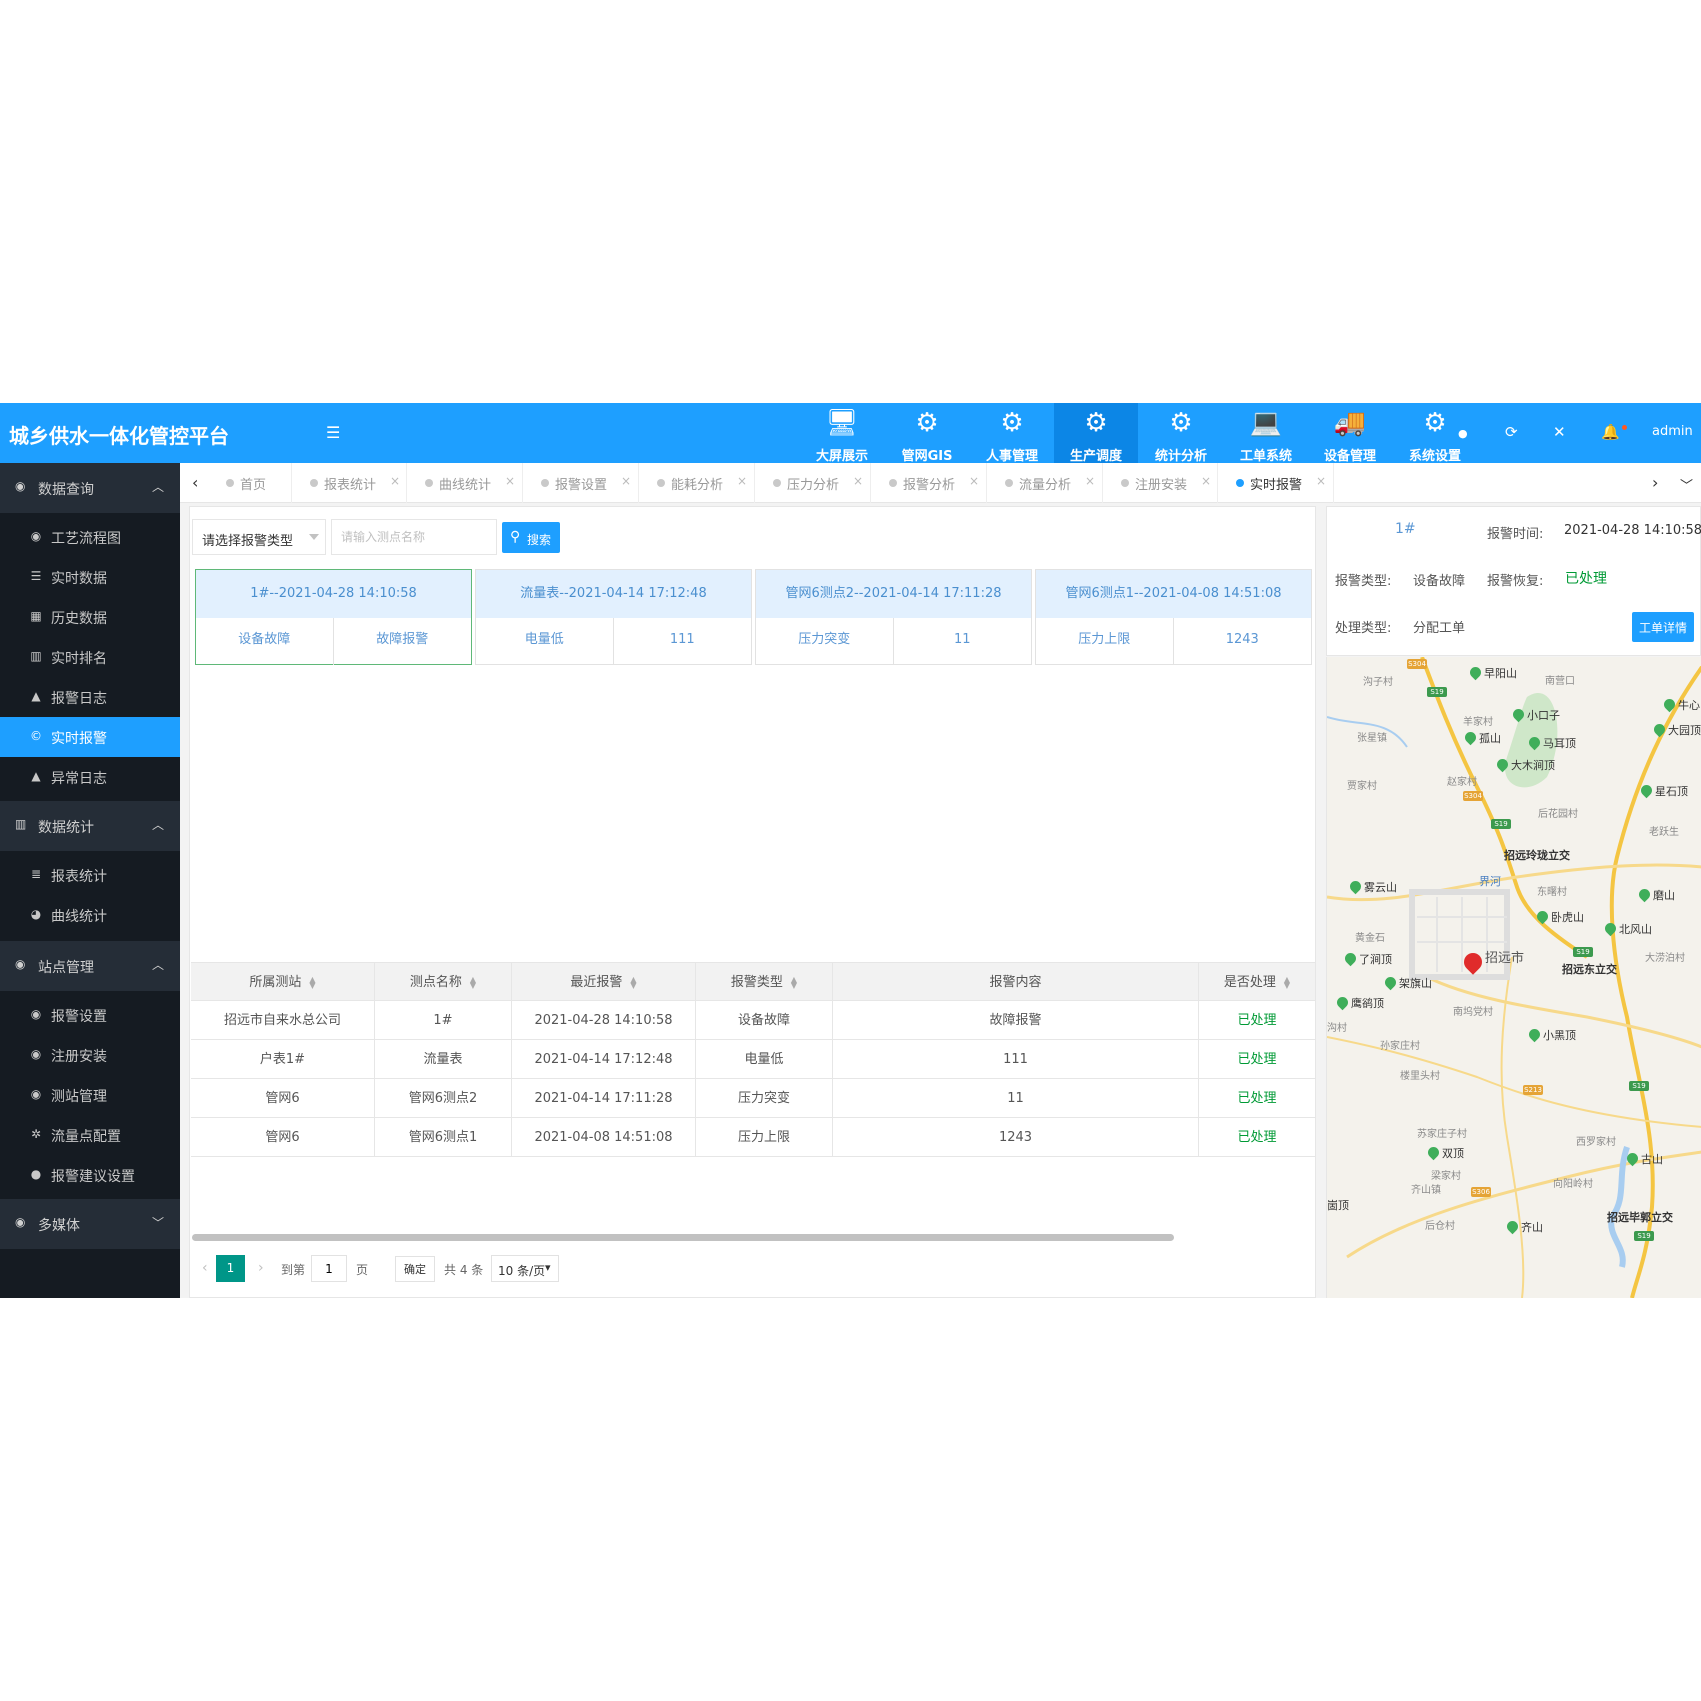 The image size is (1701, 1701). I want to click on horizontal-scrollbar, so click(683, 1237).